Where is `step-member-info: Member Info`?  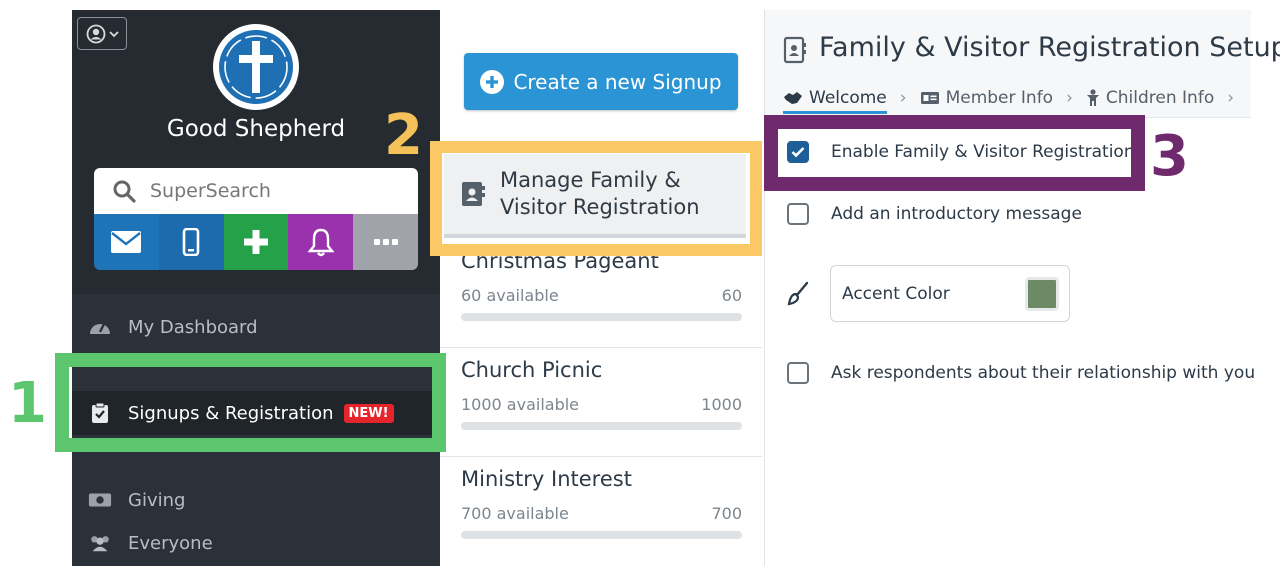 step-member-info: Member Info is located at coordinates (987, 98).